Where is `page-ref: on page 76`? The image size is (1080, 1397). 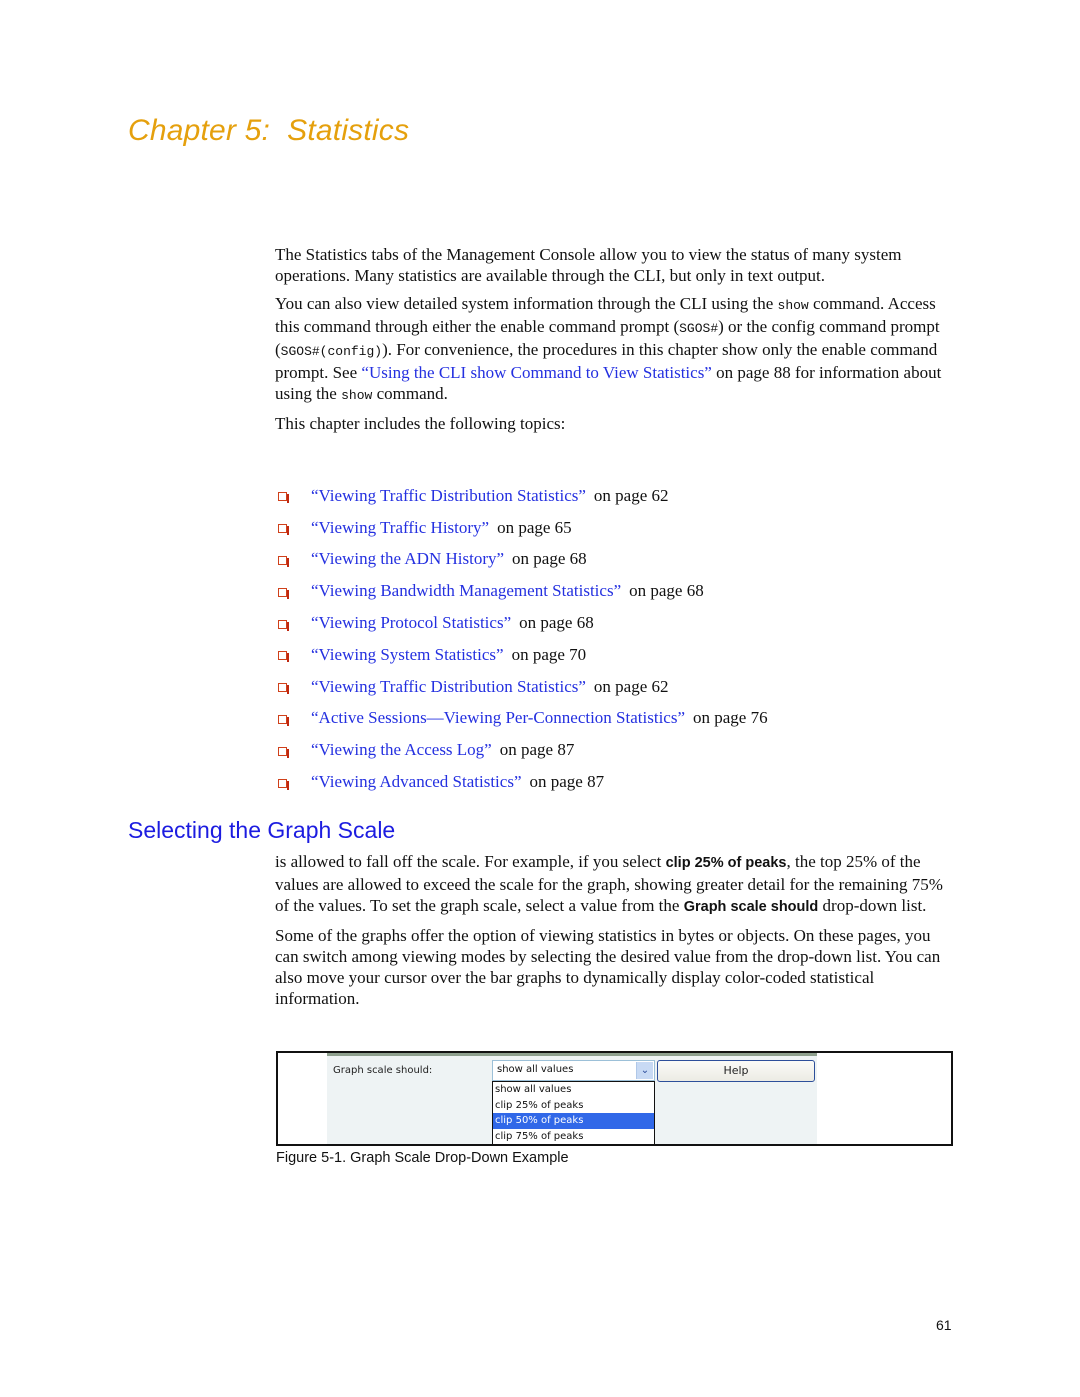 page-ref: on page 76 is located at coordinates (730, 718).